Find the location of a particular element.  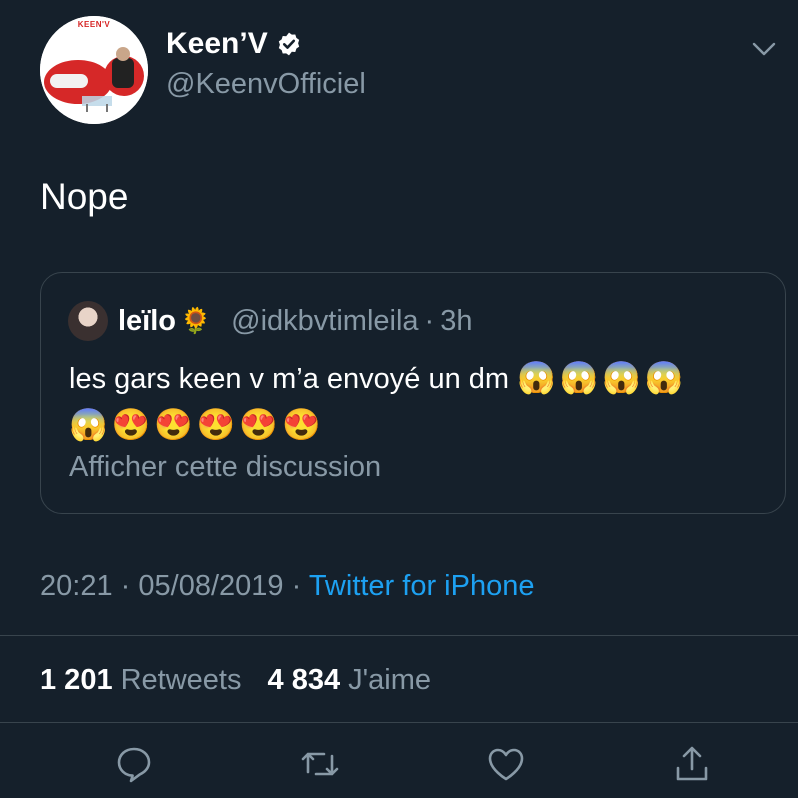

author-display-row: Keen’V is located at coordinates (266, 44).